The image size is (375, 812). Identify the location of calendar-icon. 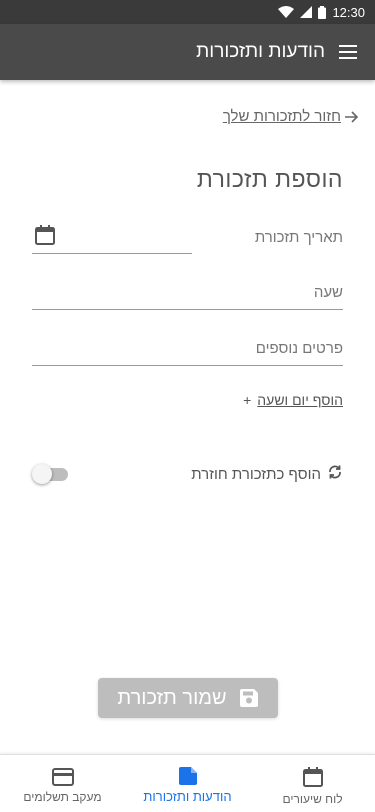
(313, 777).